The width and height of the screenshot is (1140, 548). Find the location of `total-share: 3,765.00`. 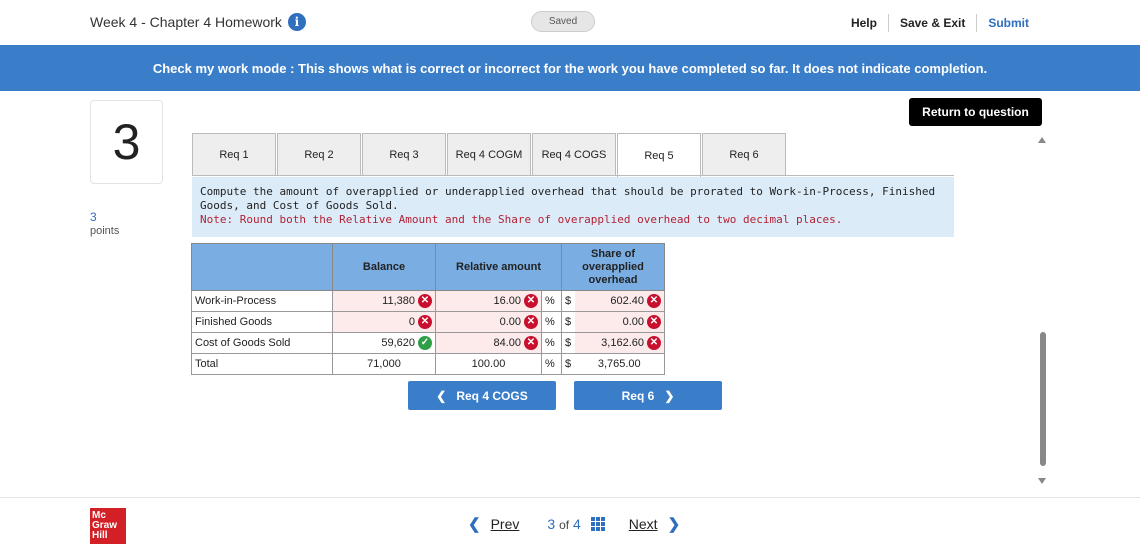

total-share: 3,765.00 is located at coordinates (619, 364).